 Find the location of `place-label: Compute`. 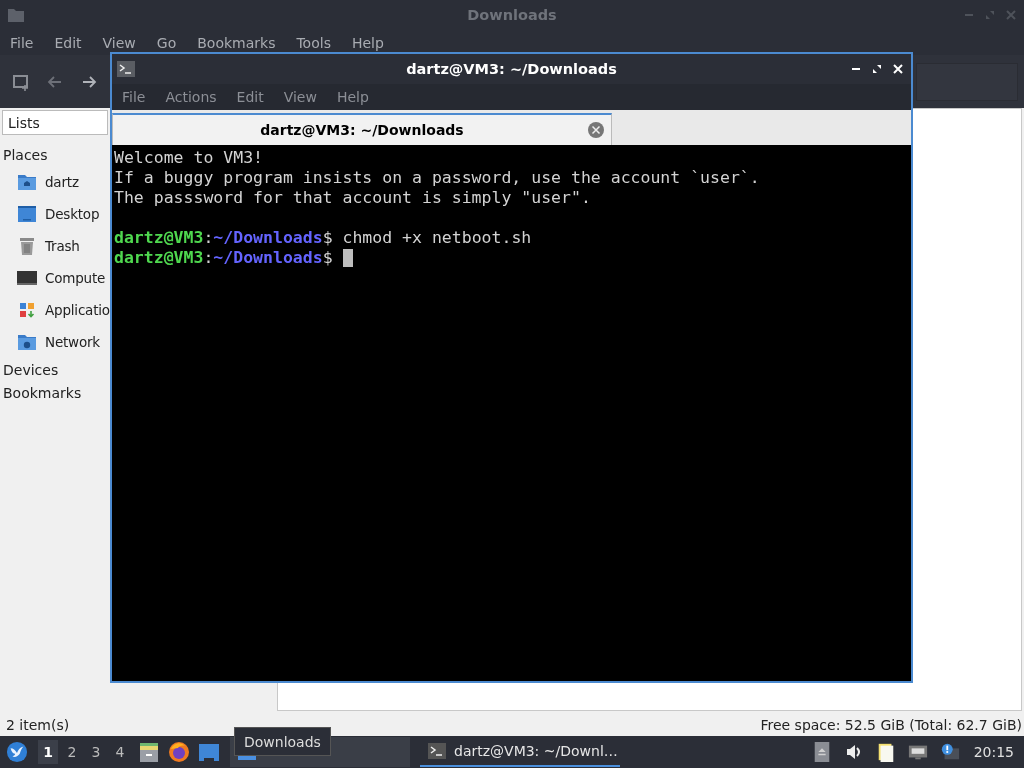

place-label: Compute is located at coordinates (75, 278).